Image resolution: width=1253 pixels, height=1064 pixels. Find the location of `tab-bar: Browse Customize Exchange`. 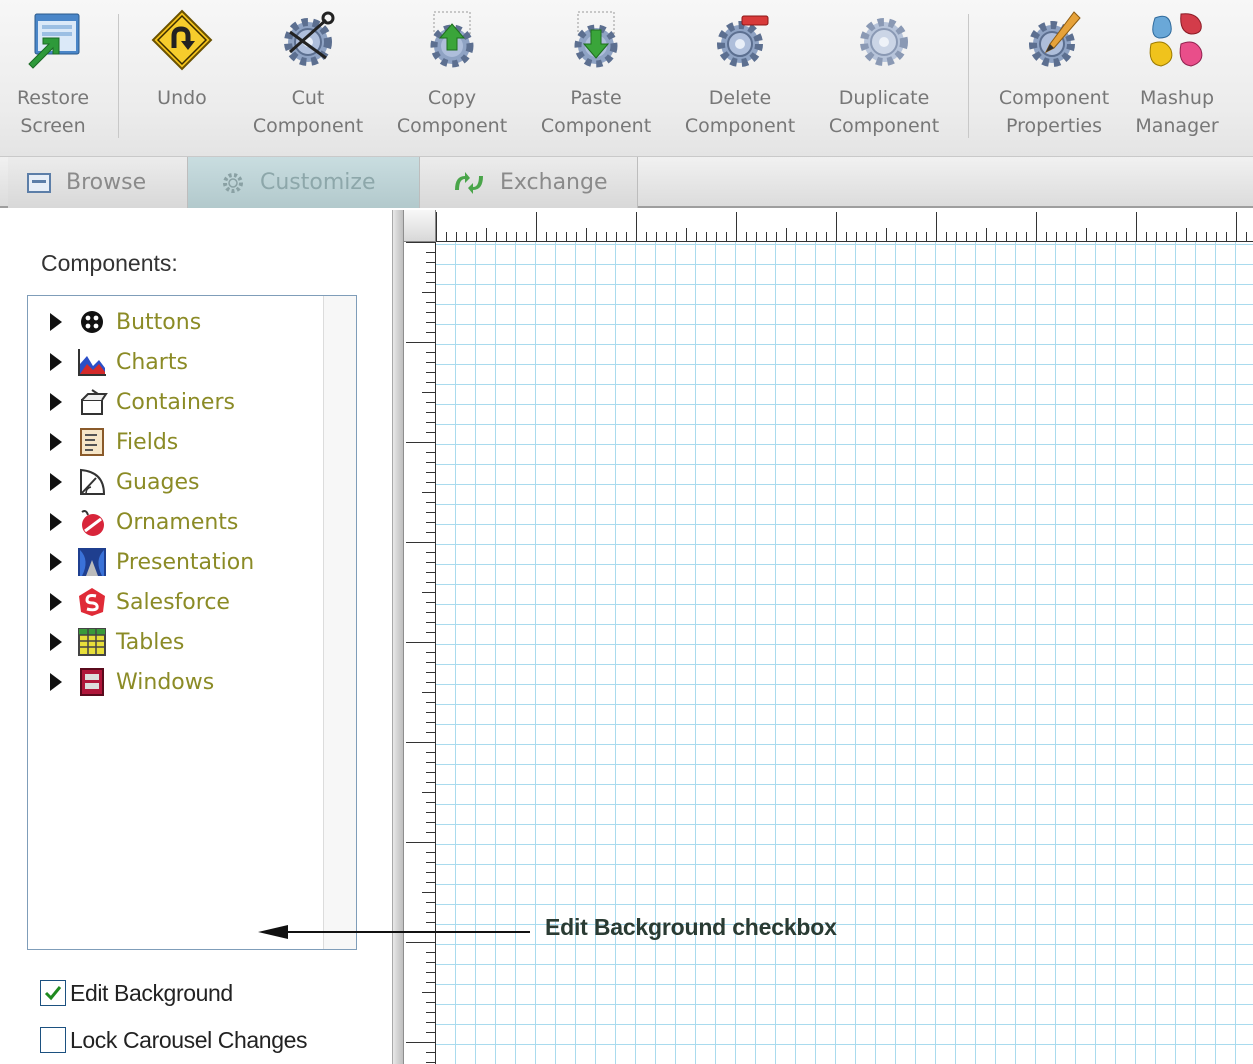

tab-bar: Browse Customize Exchange is located at coordinates (626, 182).